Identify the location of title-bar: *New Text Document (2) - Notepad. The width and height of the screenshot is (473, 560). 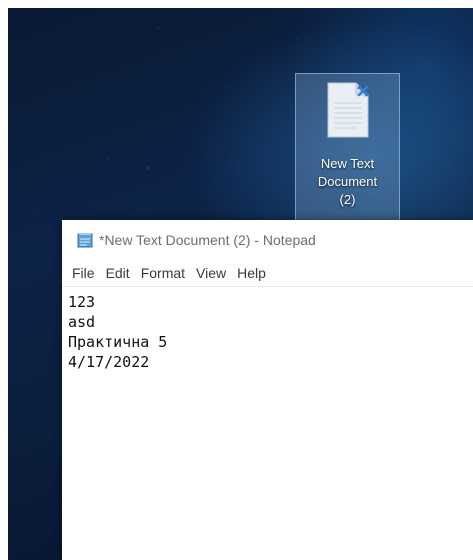
(267, 240).